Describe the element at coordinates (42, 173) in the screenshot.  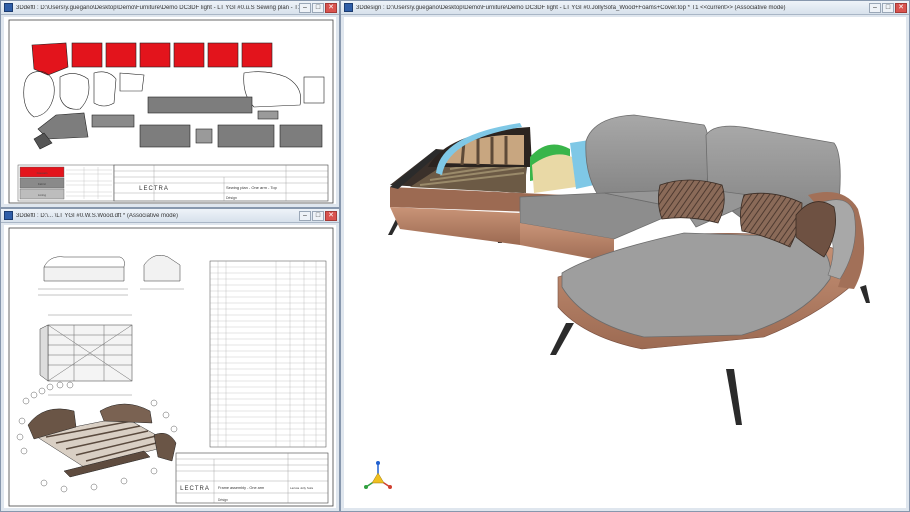
I see `legend-coussin: Coussin` at that location.